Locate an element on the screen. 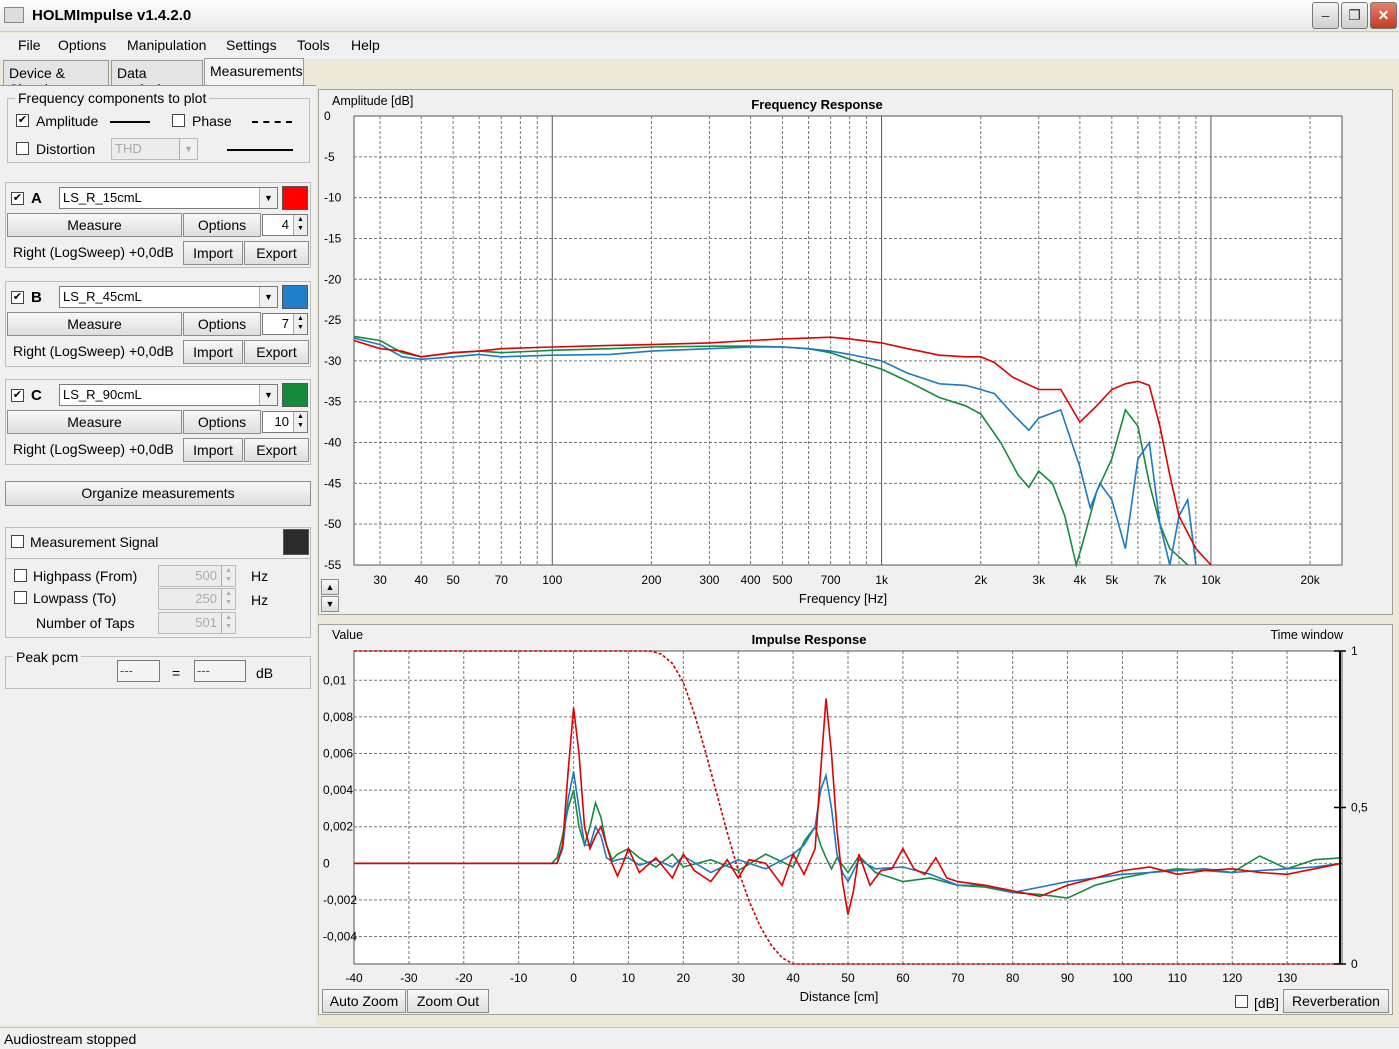  menu-options: Options is located at coordinates (82, 45).